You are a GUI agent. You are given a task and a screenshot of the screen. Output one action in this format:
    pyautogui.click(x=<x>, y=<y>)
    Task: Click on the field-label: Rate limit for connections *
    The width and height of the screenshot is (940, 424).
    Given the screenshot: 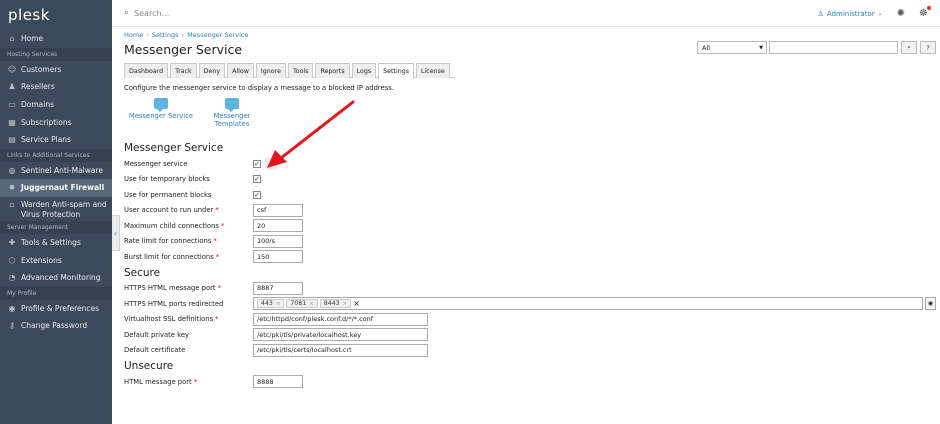 What is the action you would take?
    pyautogui.click(x=170, y=241)
    